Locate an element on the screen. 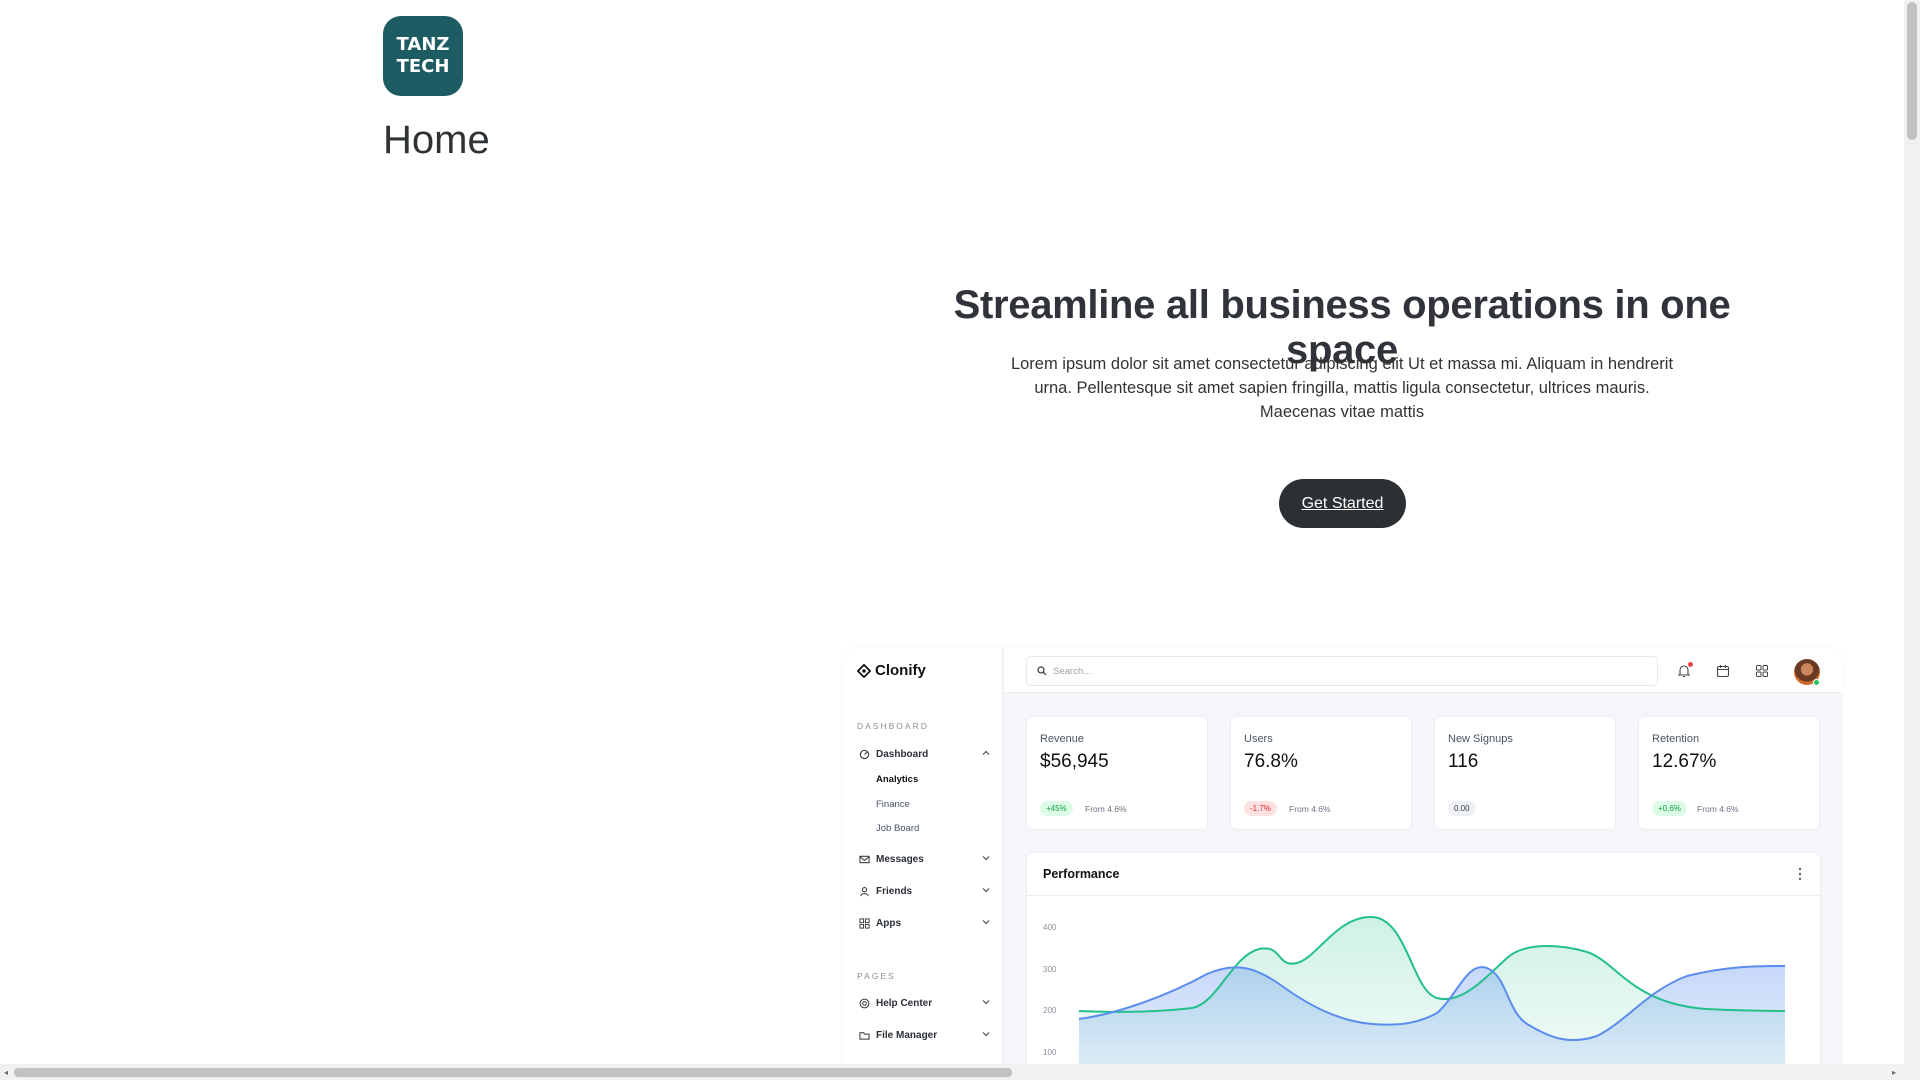 Image resolution: width=1920 pixels, height=1080 pixels. apps-grid-icon is located at coordinates (1762, 671).